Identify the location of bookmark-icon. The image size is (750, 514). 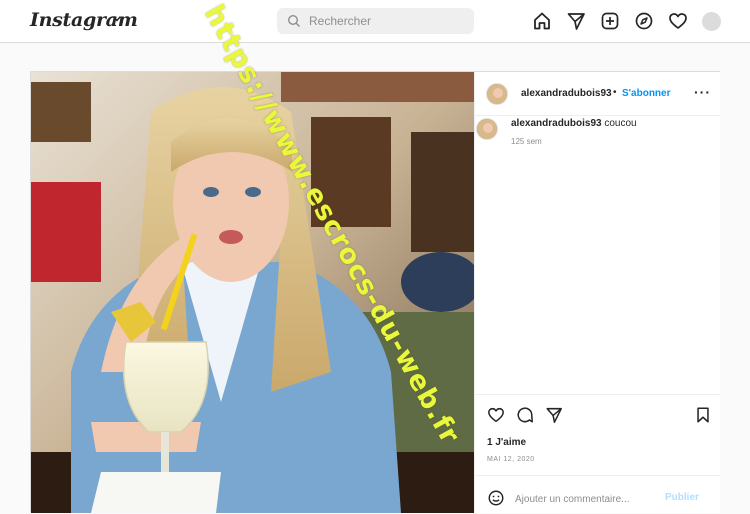
(703, 415).